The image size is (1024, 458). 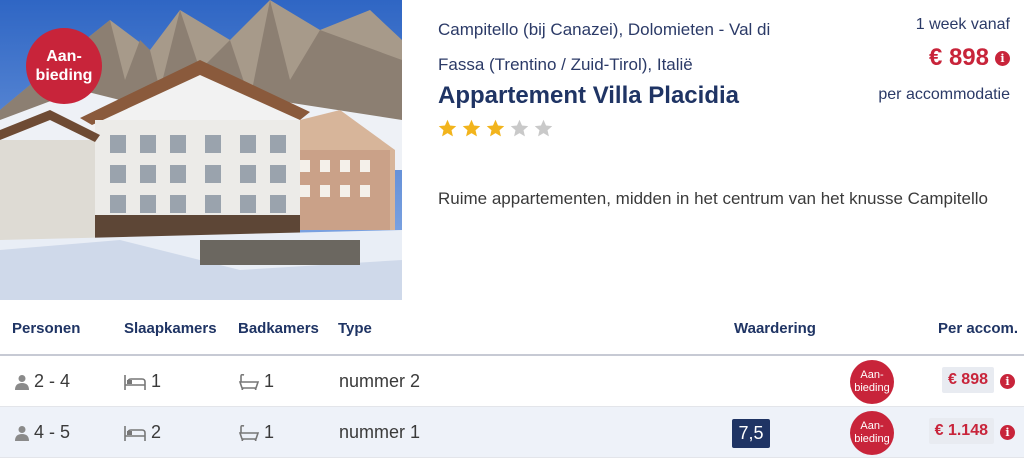 I want to click on persons-cell: 4 - 5, so click(x=42, y=432).